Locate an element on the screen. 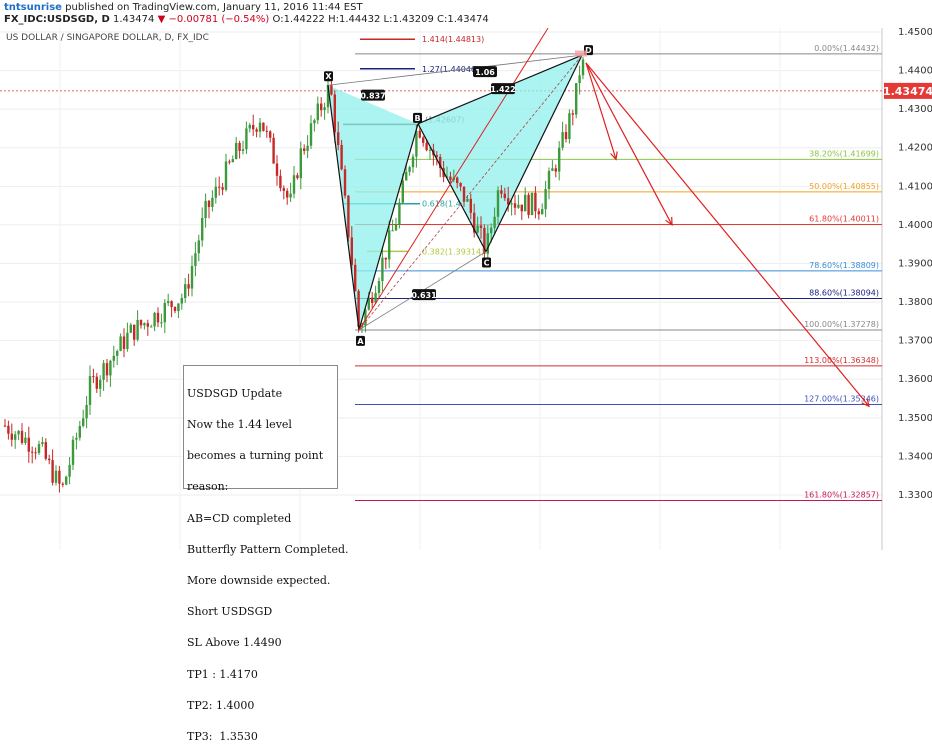 This screenshot has width=932, height=753. ratio-label: 1.422 is located at coordinates (502, 89).